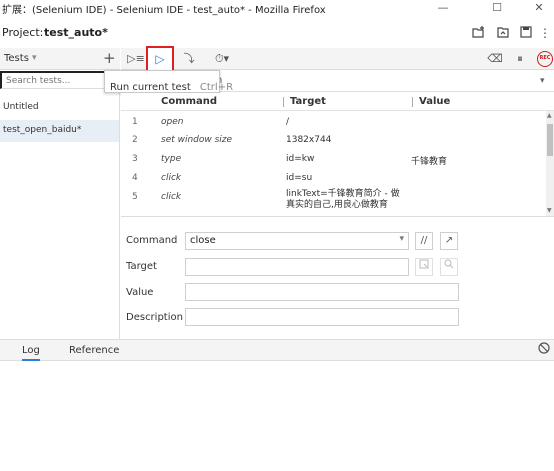 The width and height of the screenshot is (554, 471). What do you see at coordinates (435, 101) in the screenshot?
I see `column-header-value: Value` at bounding box center [435, 101].